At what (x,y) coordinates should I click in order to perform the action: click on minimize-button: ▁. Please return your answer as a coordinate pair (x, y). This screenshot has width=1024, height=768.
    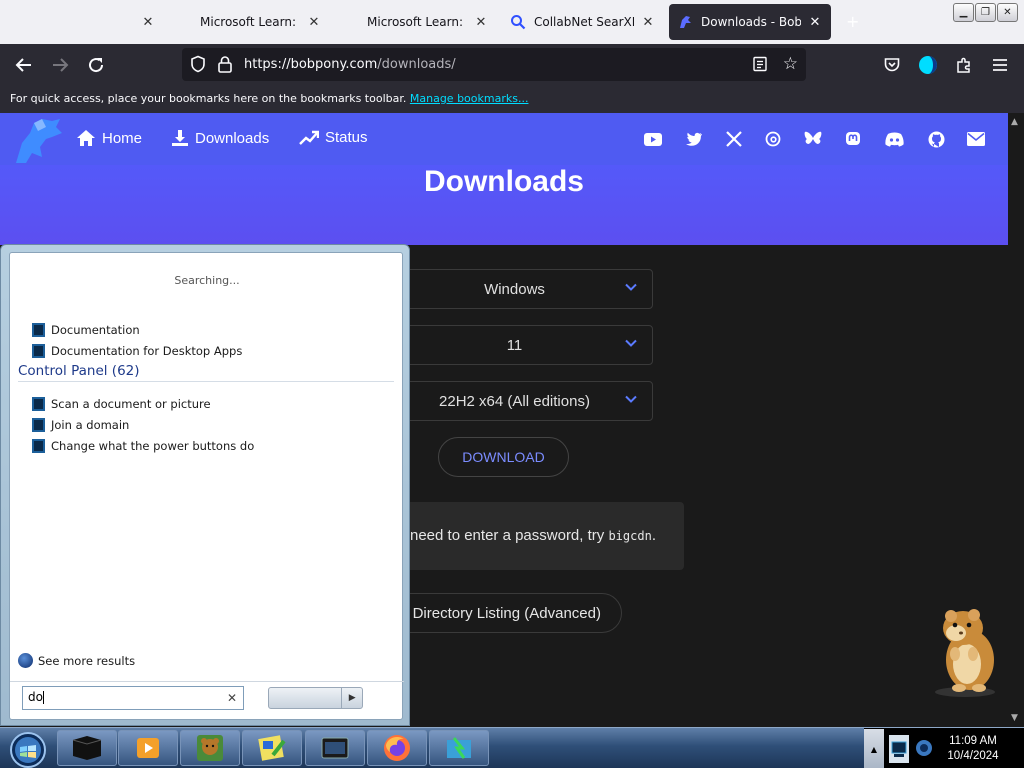
    Looking at the image, I should click on (963, 12).